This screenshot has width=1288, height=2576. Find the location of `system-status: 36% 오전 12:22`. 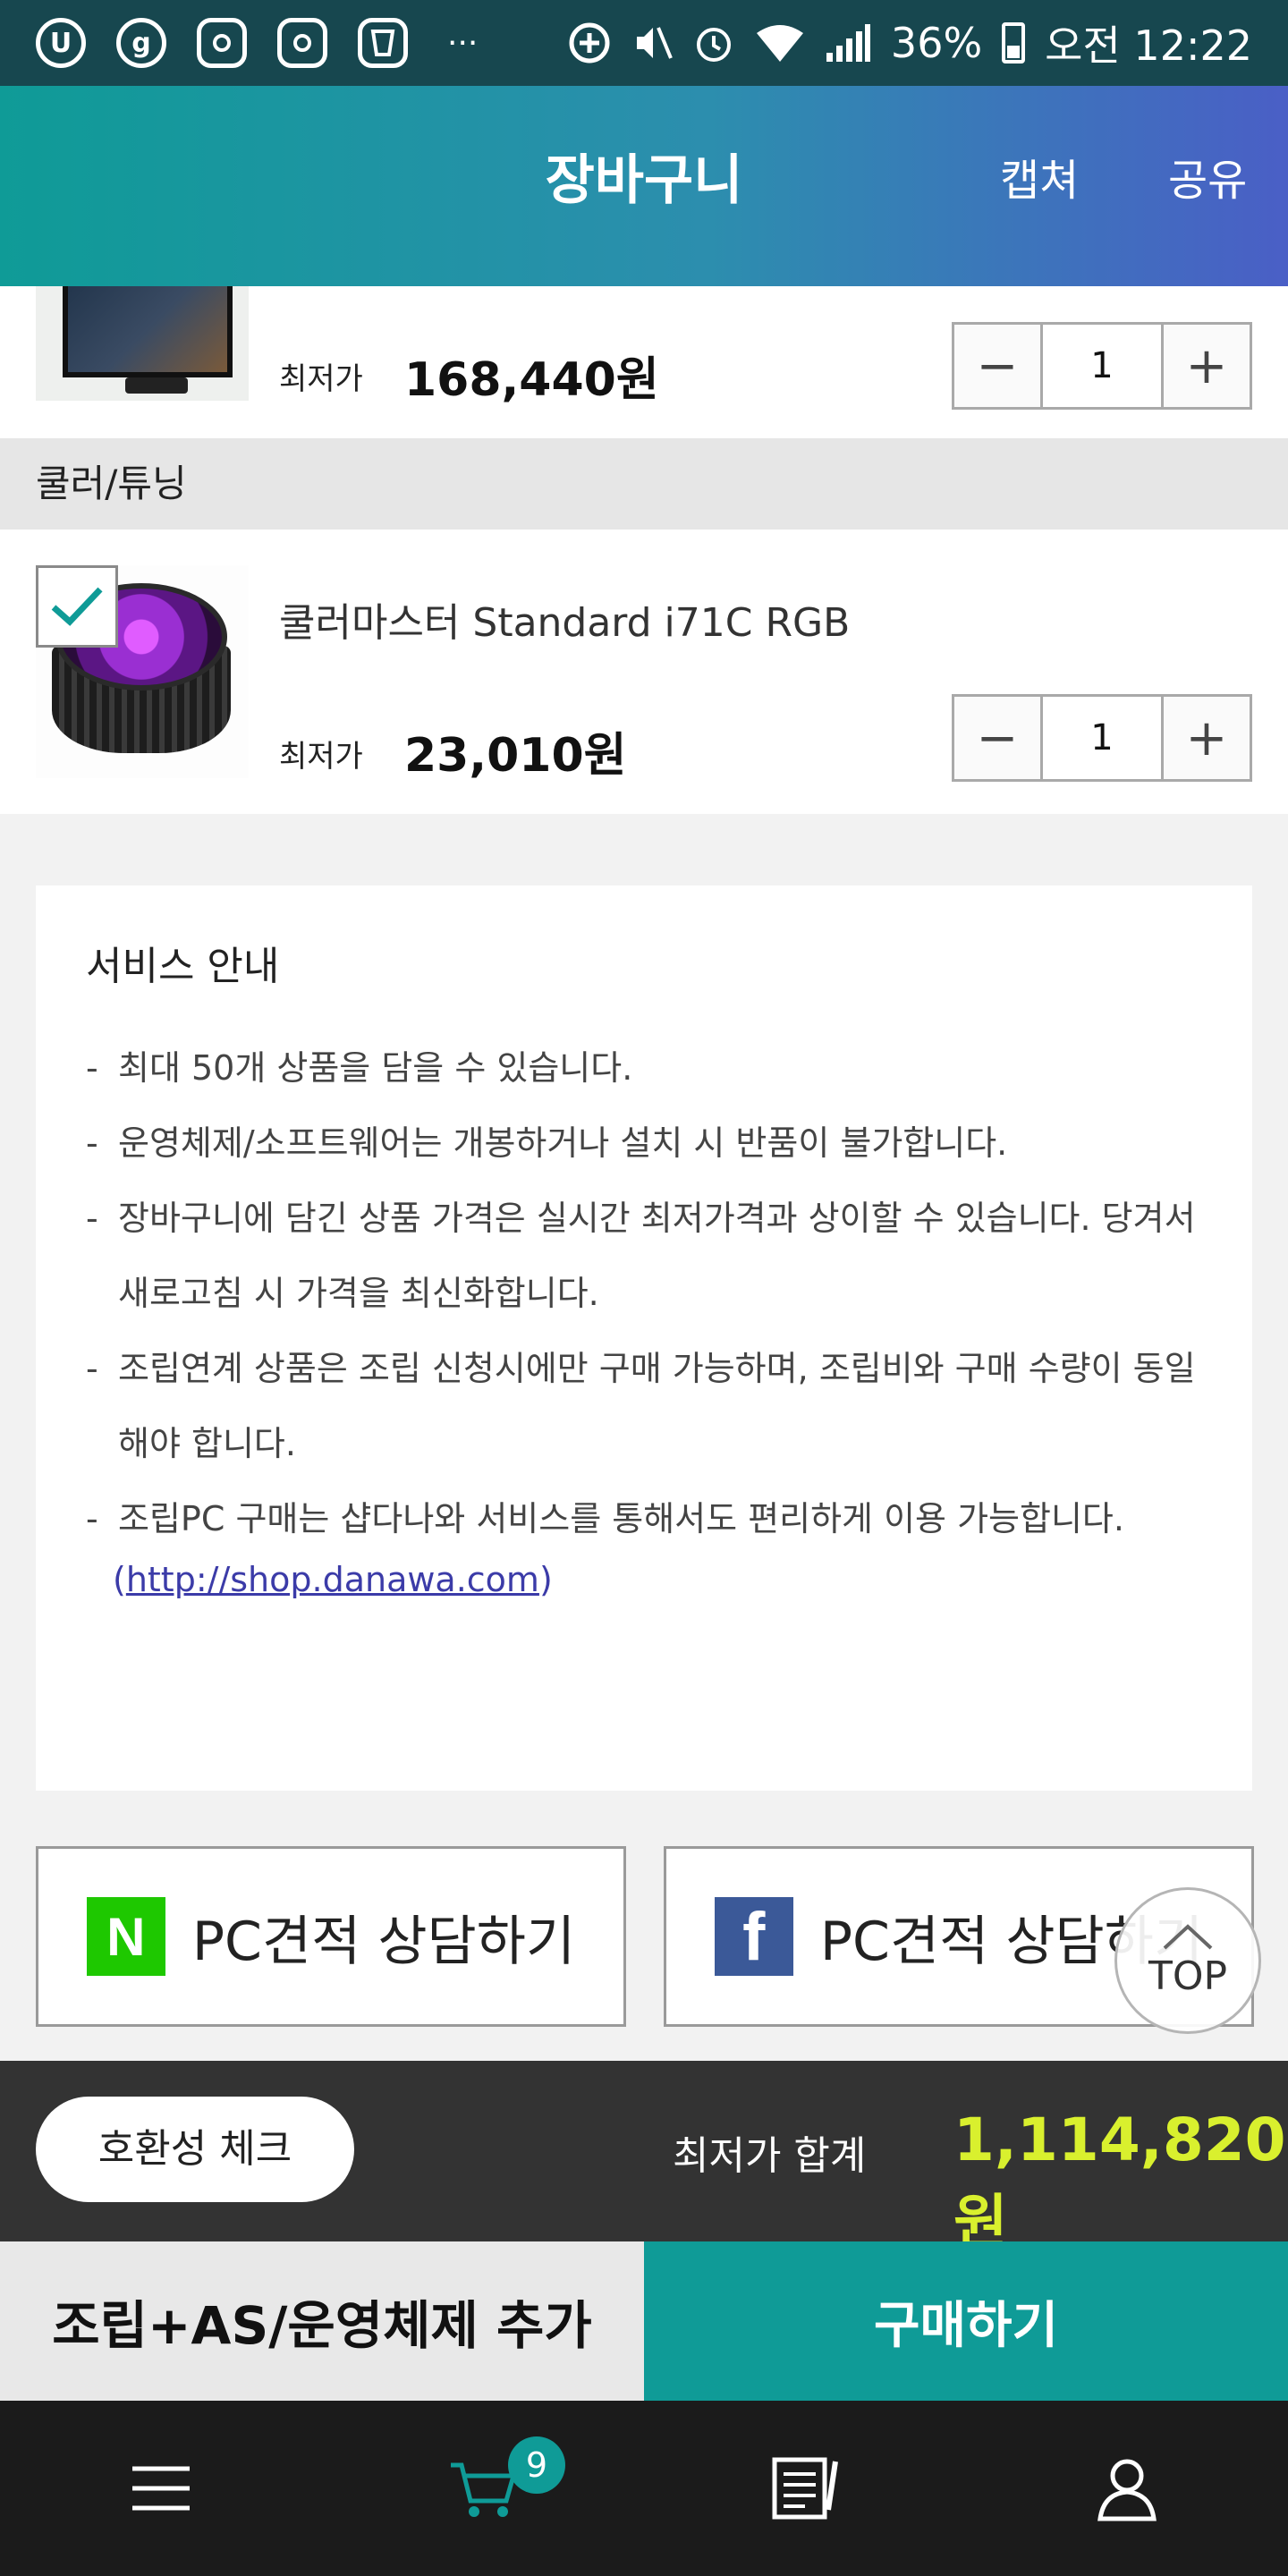

system-status: 36% 오전 12:22 is located at coordinates (909, 42).